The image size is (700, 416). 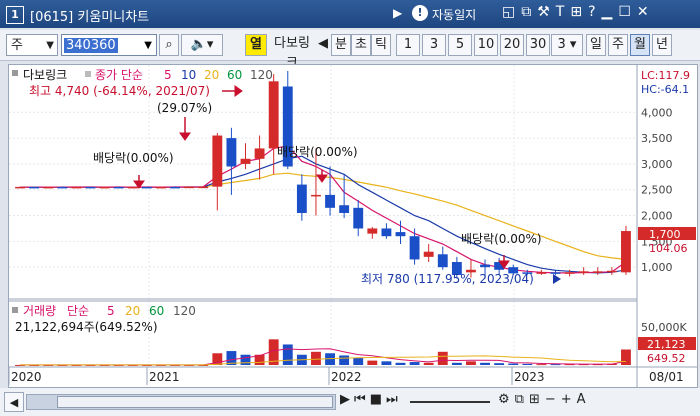 What do you see at coordinates (460, 45) in the screenshot?
I see `interval-button: 5` at bounding box center [460, 45].